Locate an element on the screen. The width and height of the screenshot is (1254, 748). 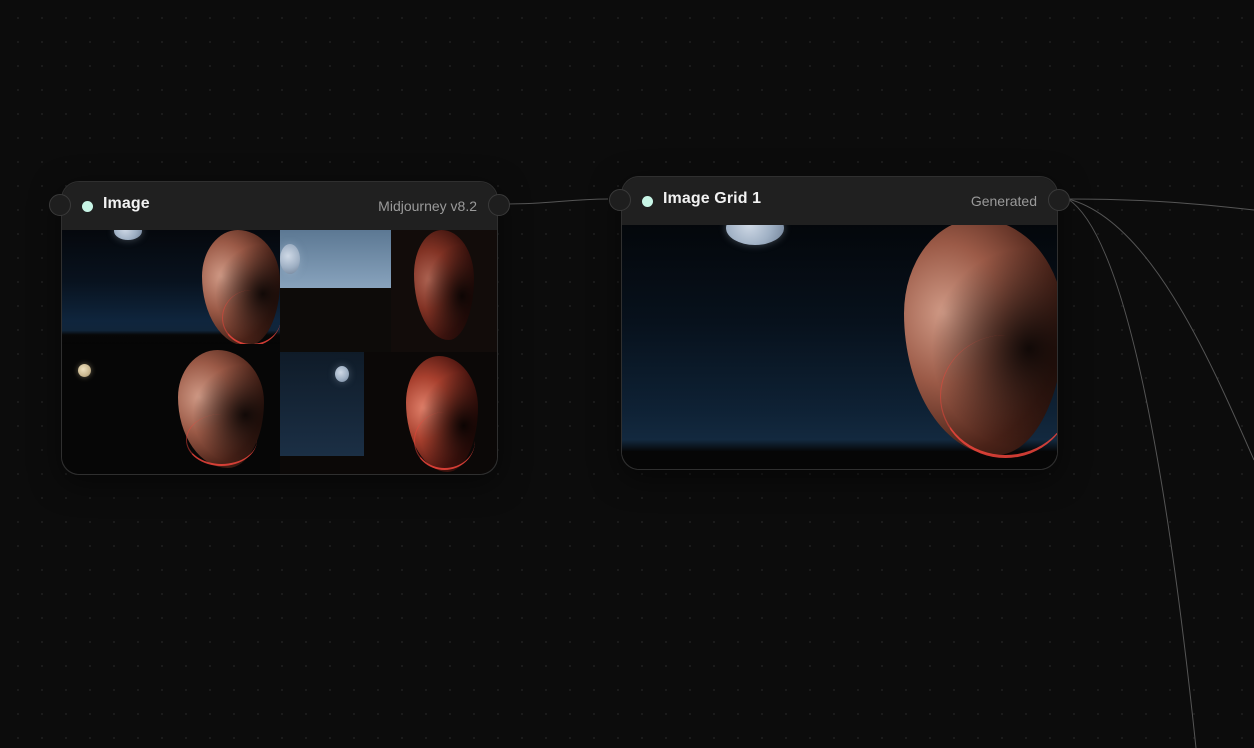
model-label: Midjourney v8.2 is located at coordinates (427, 206).